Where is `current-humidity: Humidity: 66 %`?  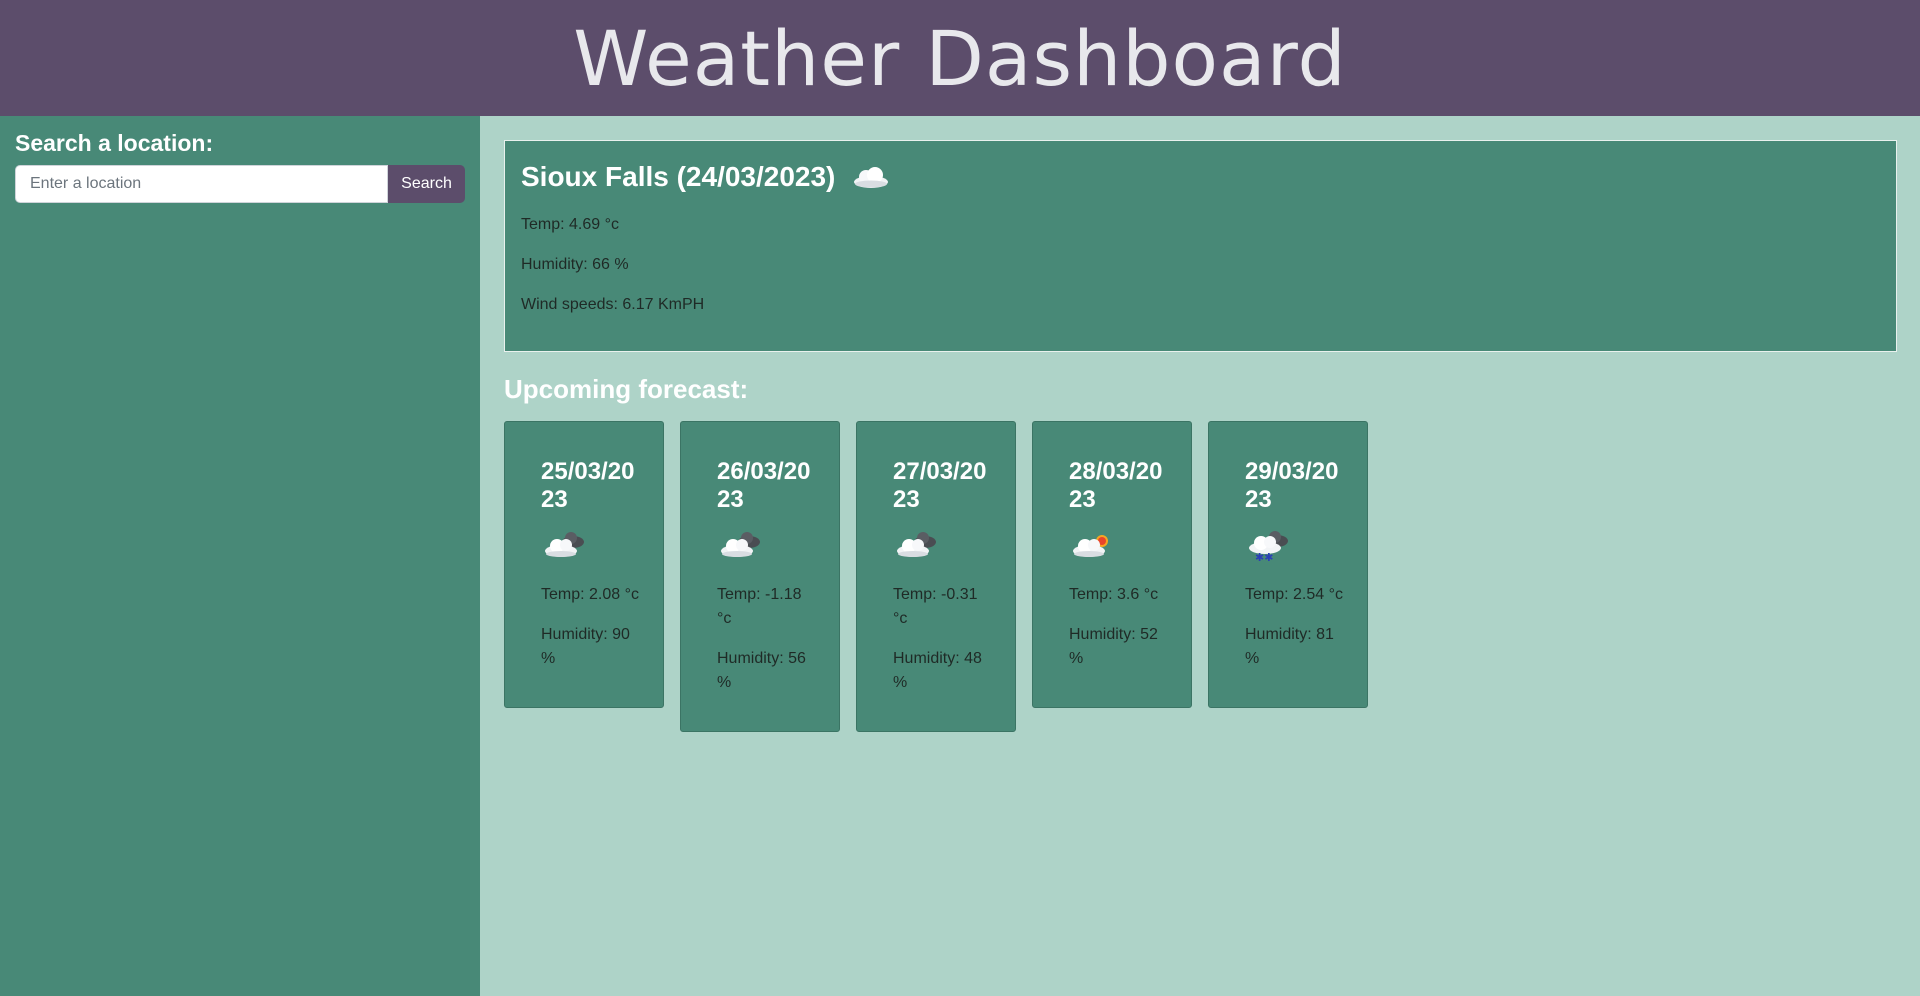
current-humidity: Humidity: 66 % is located at coordinates (575, 264).